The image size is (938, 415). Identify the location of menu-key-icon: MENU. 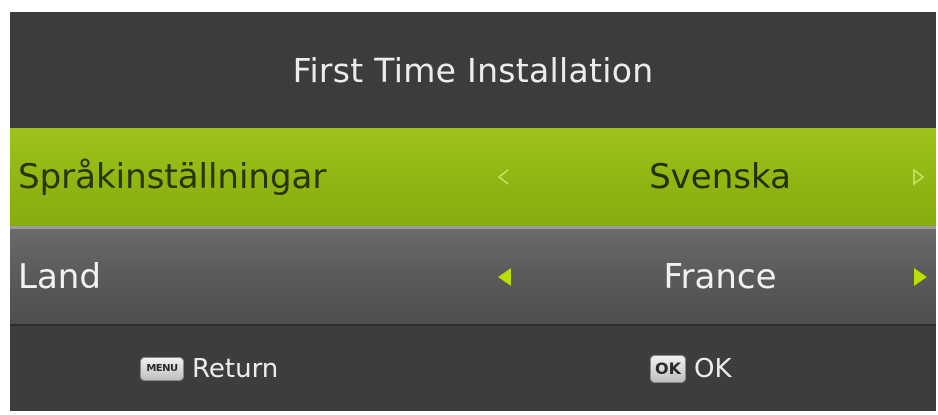
(162, 368).